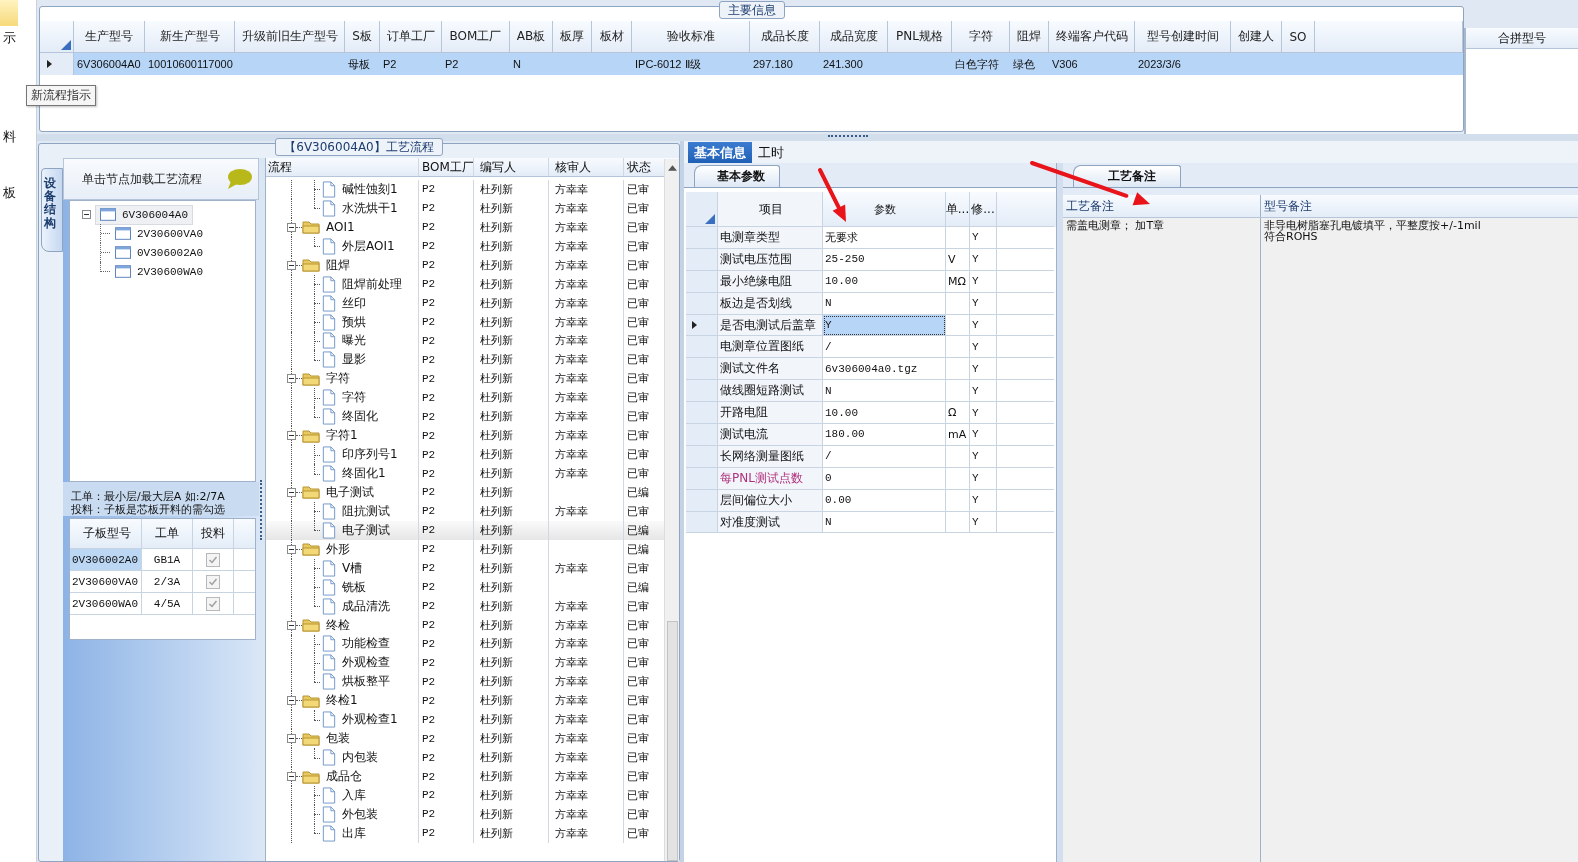 This screenshot has width=1578, height=862. What do you see at coordinates (159, 233) in the screenshot?
I see `tree-node: 2V30600VA0` at bounding box center [159, 233].